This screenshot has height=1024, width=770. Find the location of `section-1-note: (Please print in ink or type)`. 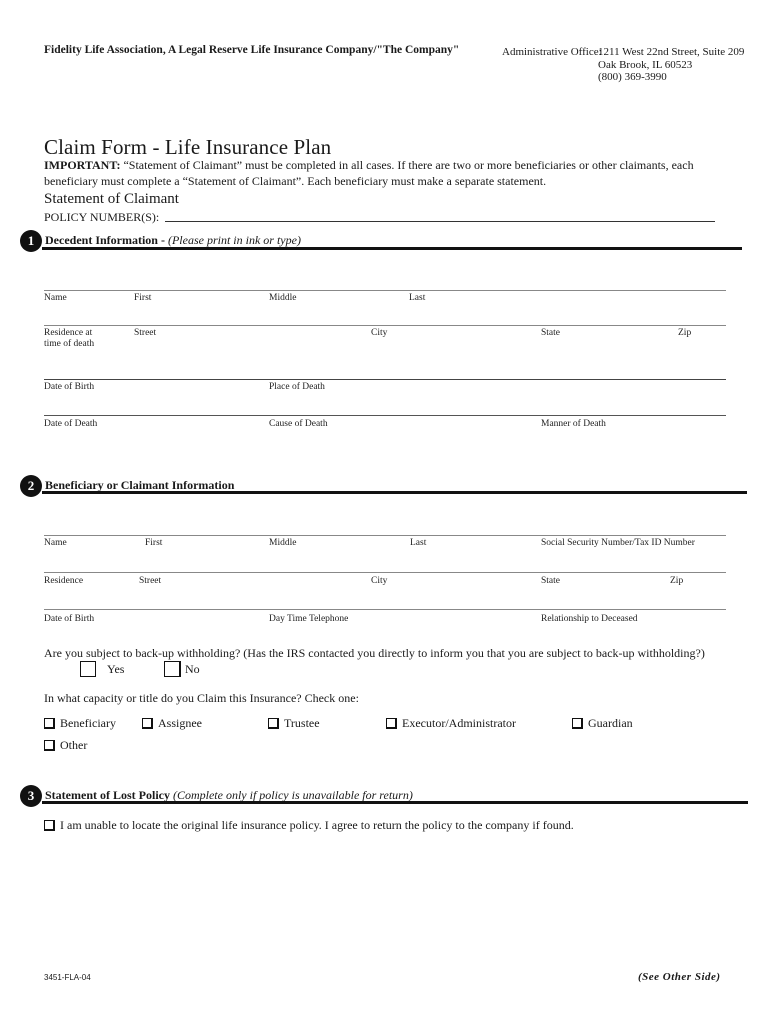

section-1-note: (Please print in ink or type) is located at coordinates (234, 240).